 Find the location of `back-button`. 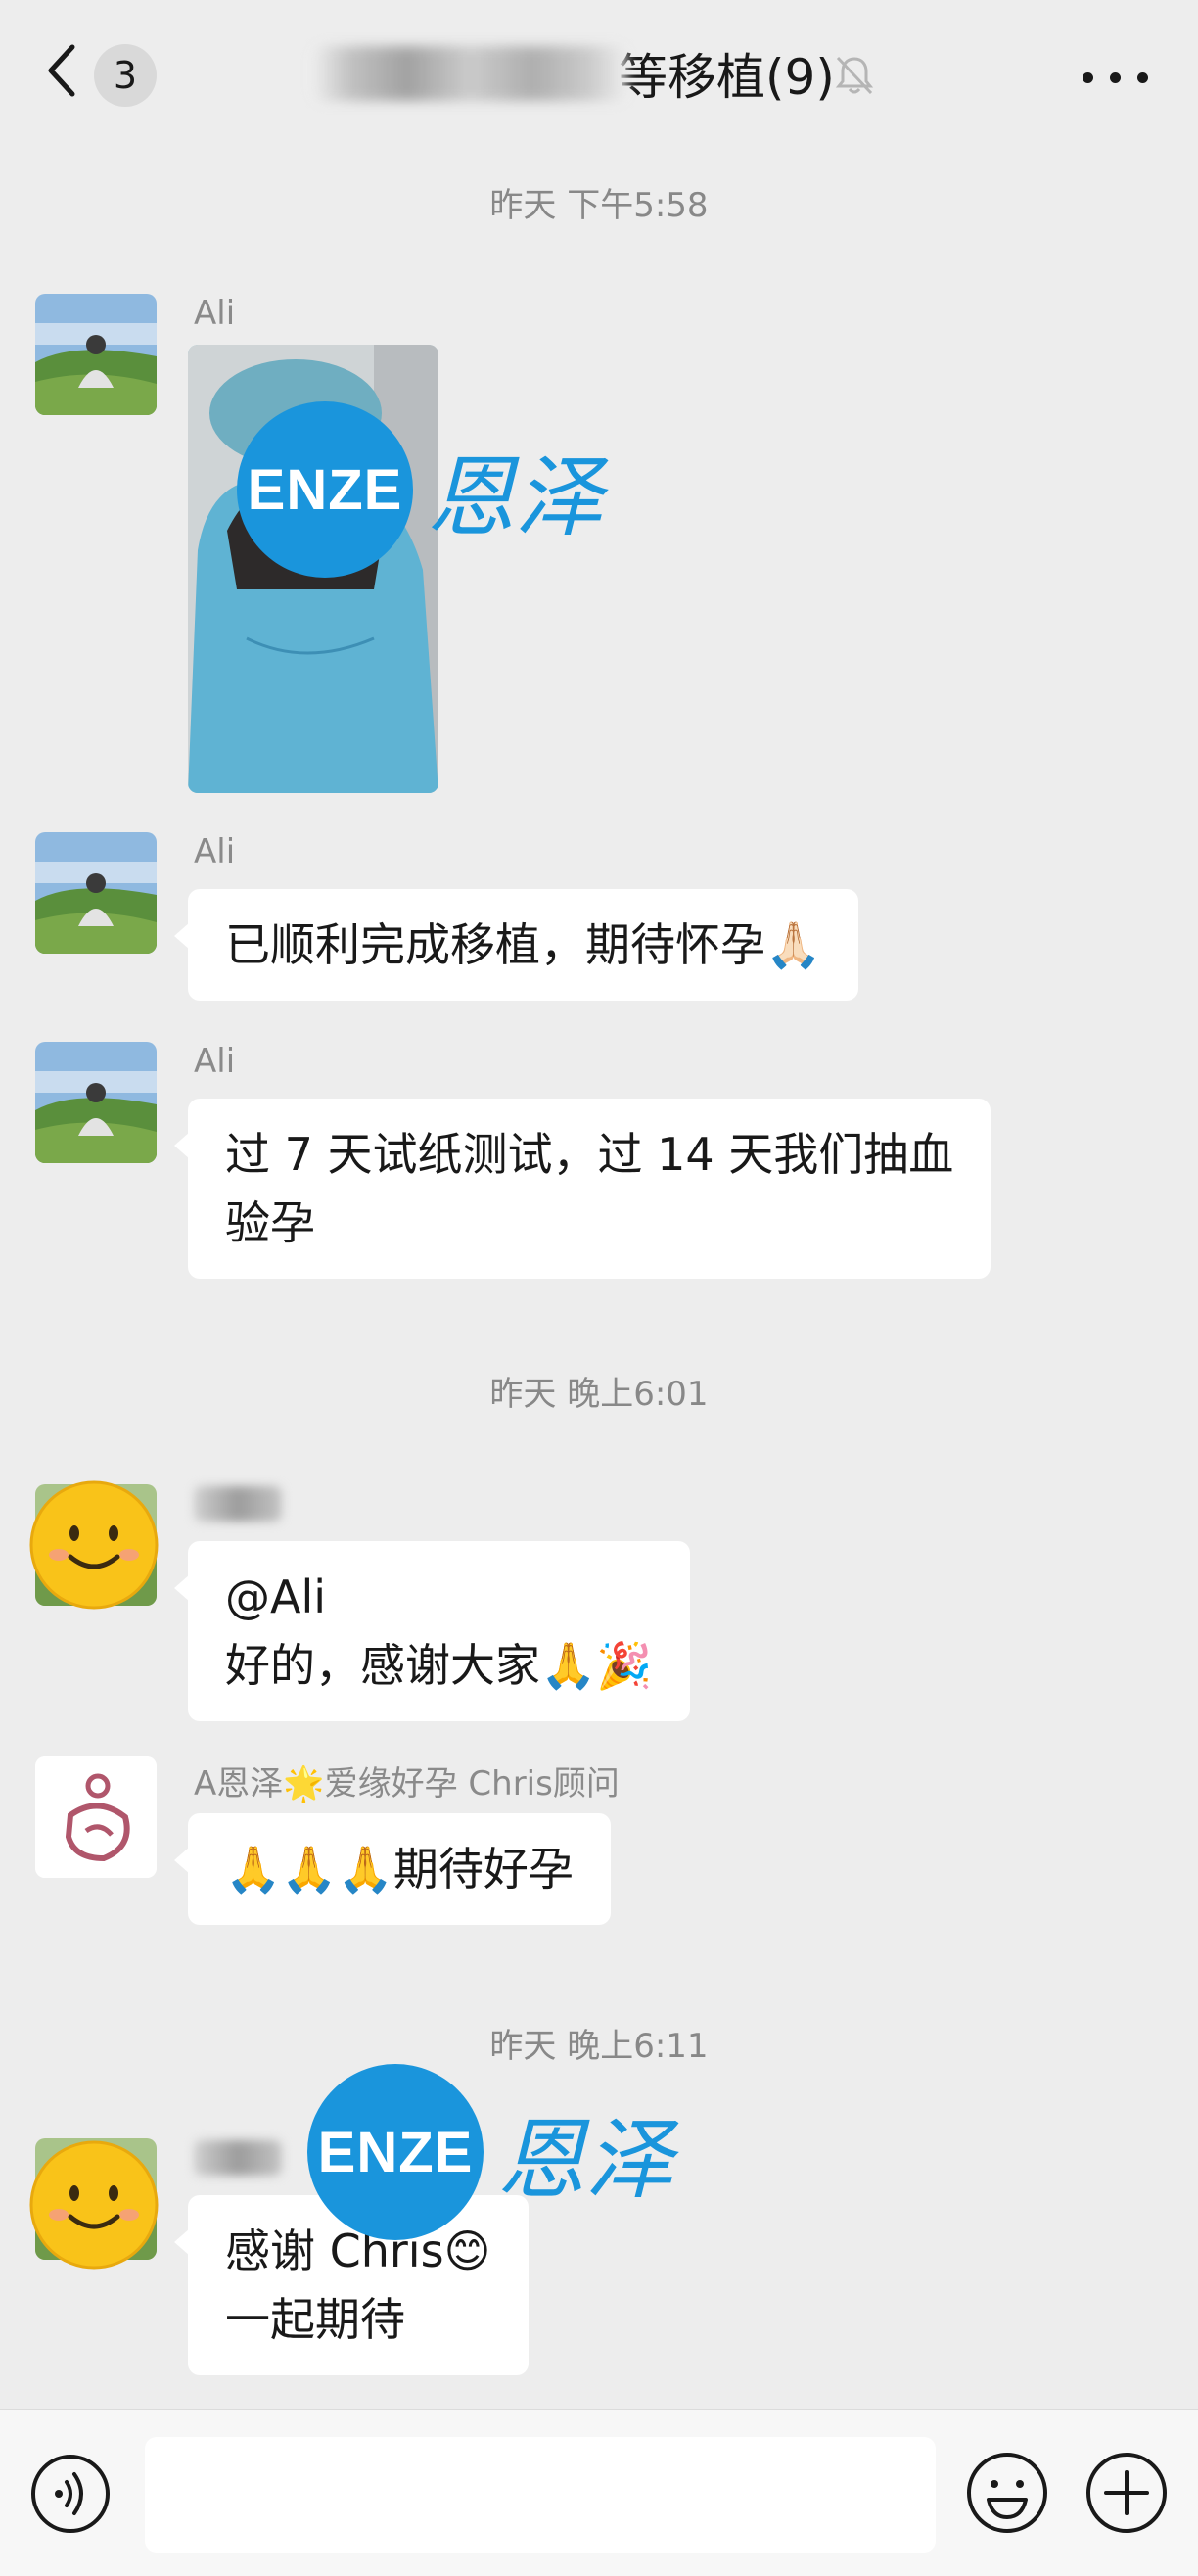

back-button is located at coordinates (72, 75).